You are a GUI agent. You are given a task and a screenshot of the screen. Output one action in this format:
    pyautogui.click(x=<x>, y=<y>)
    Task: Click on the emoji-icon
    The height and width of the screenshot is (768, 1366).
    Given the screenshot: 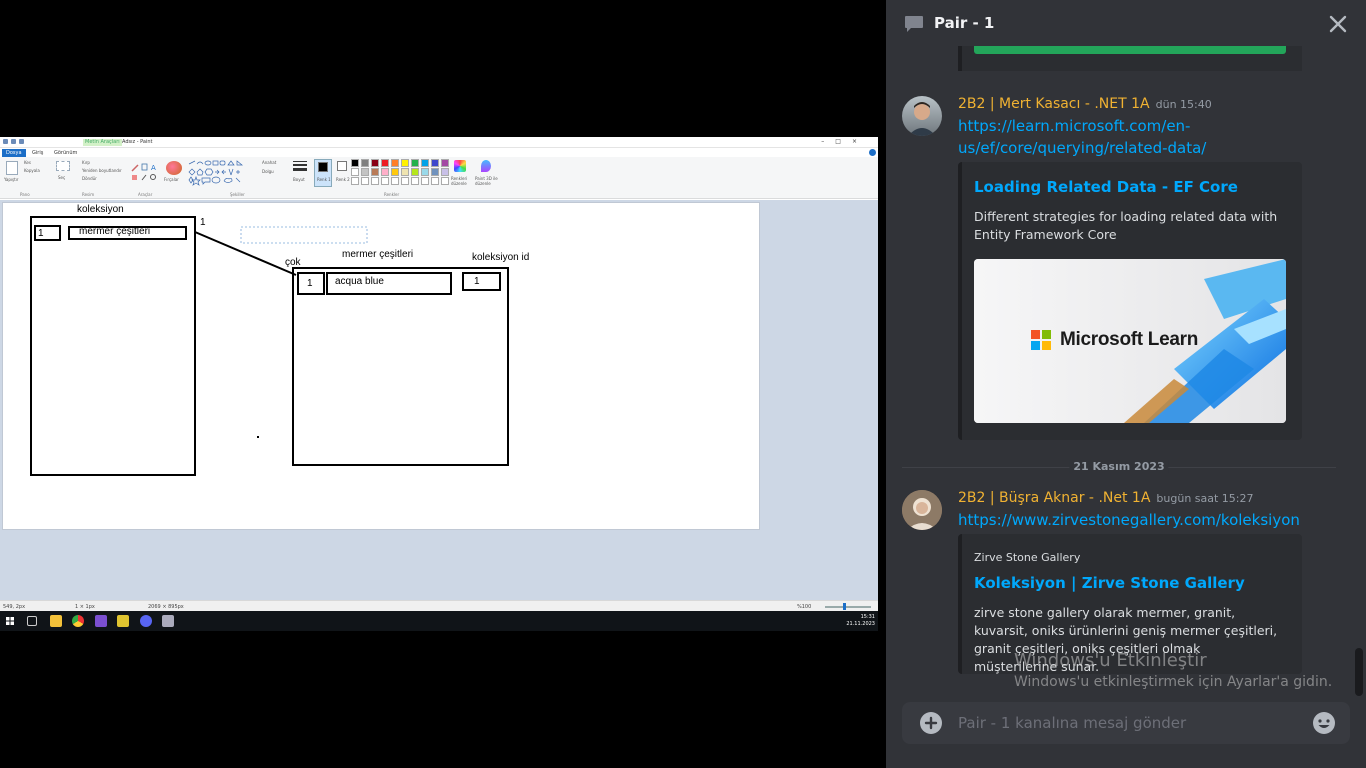 What is the action you would take?
    pyautogui.click(x=1324, y=723)
    